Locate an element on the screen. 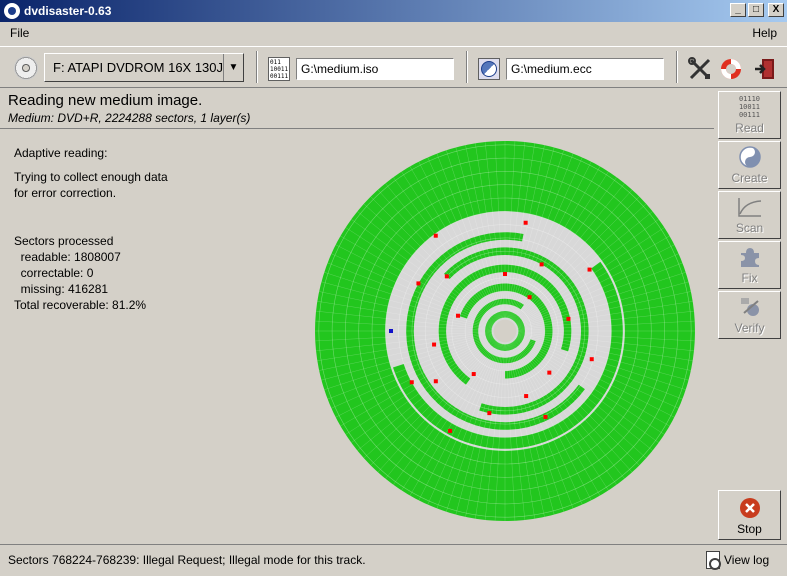 This screenshot has height=576, width=787. fix-button: Fix is located at coordinates (749, 265).